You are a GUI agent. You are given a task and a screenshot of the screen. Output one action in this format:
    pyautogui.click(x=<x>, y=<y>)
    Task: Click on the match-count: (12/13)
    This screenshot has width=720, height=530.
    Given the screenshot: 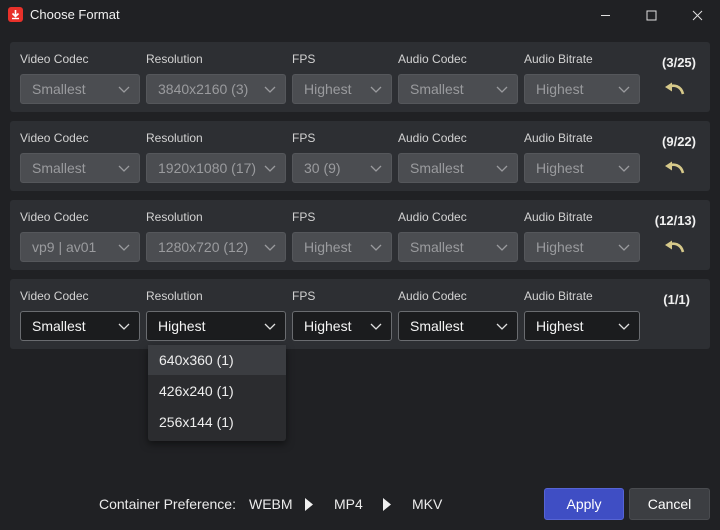 What is the action you would take?
    pyautogui.click(x=675, y=220)
    